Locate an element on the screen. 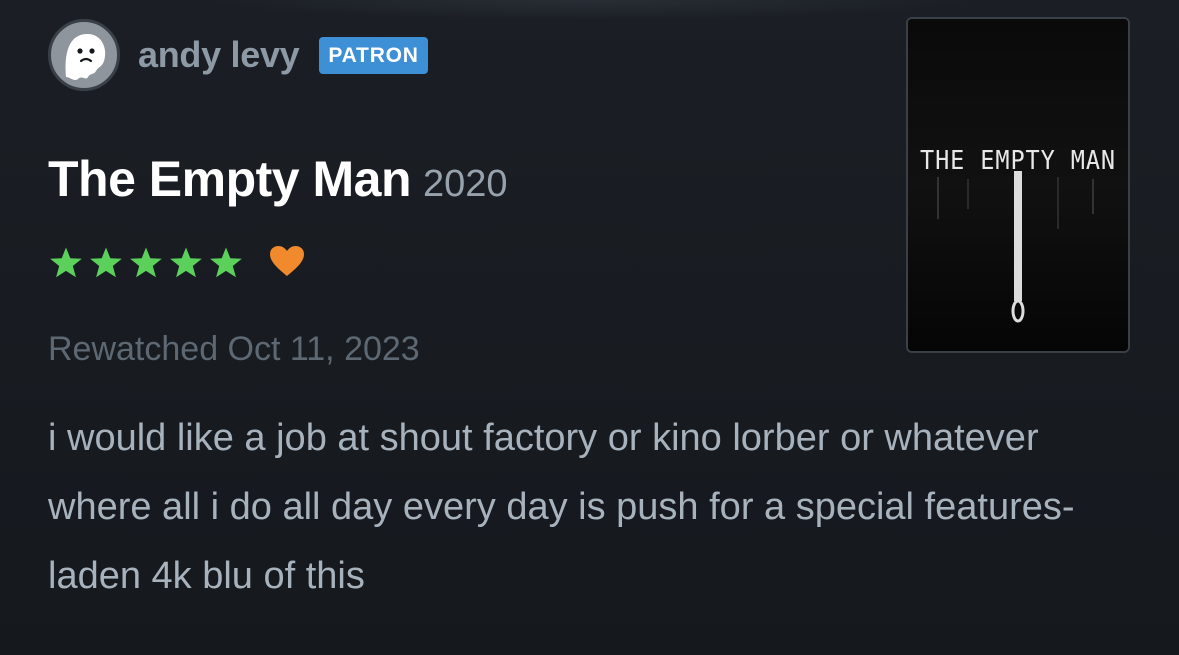  ghost-avatar-icon is located at coordinates (85, 56).